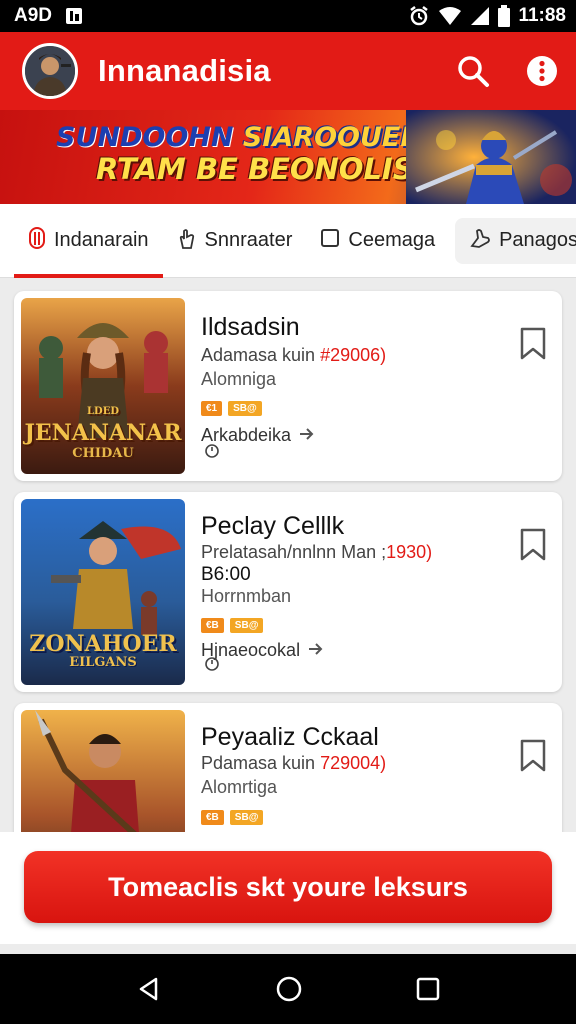 Image resolution: width=576 pixels, height=1024 pixels. Describe the element at coordinates (353, 763) in the screenshot. I see `card-price-tag: 729004)` at that location.